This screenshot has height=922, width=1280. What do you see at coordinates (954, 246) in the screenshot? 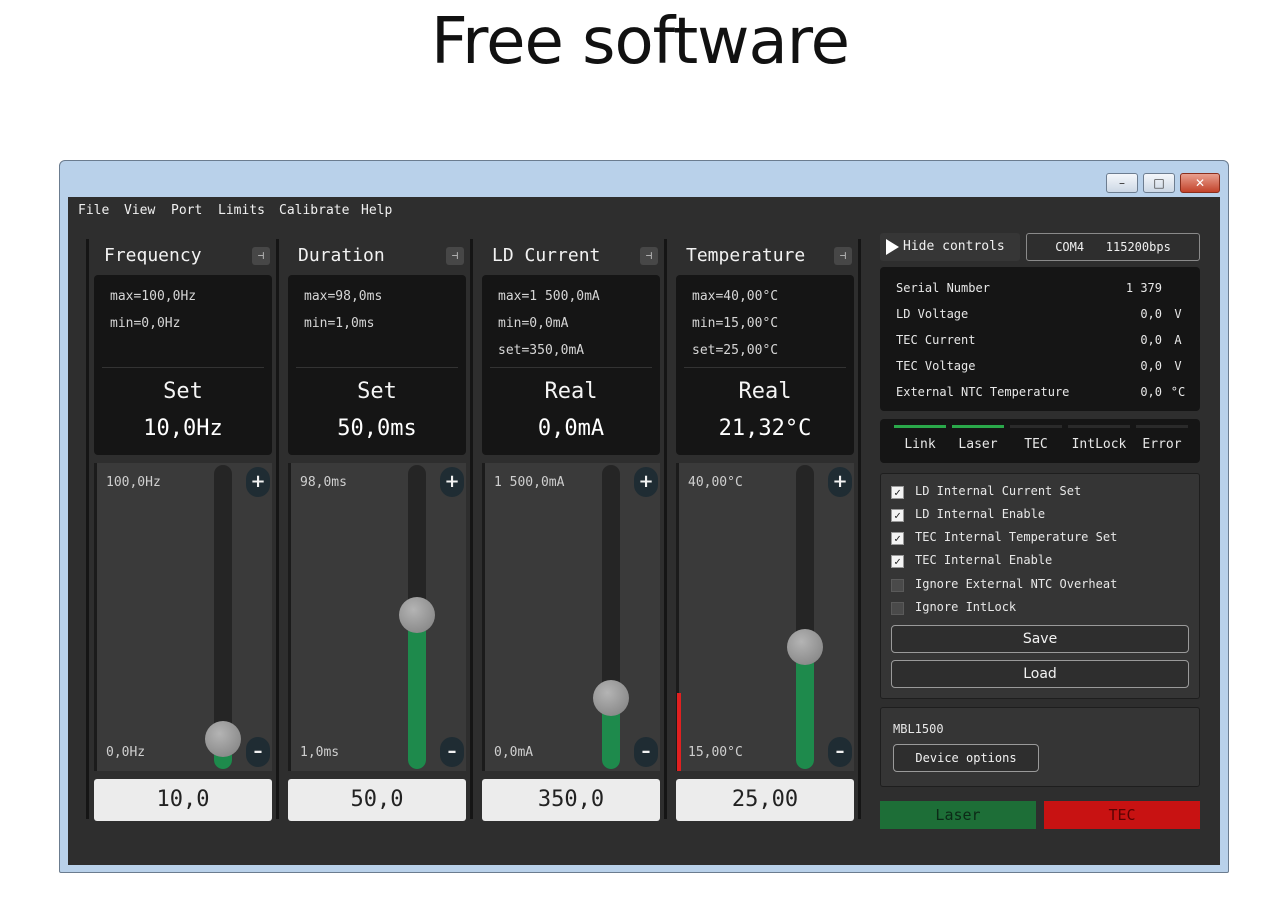
I see `hide-controls-label: Hide controls` at bounding box center [954, 246].